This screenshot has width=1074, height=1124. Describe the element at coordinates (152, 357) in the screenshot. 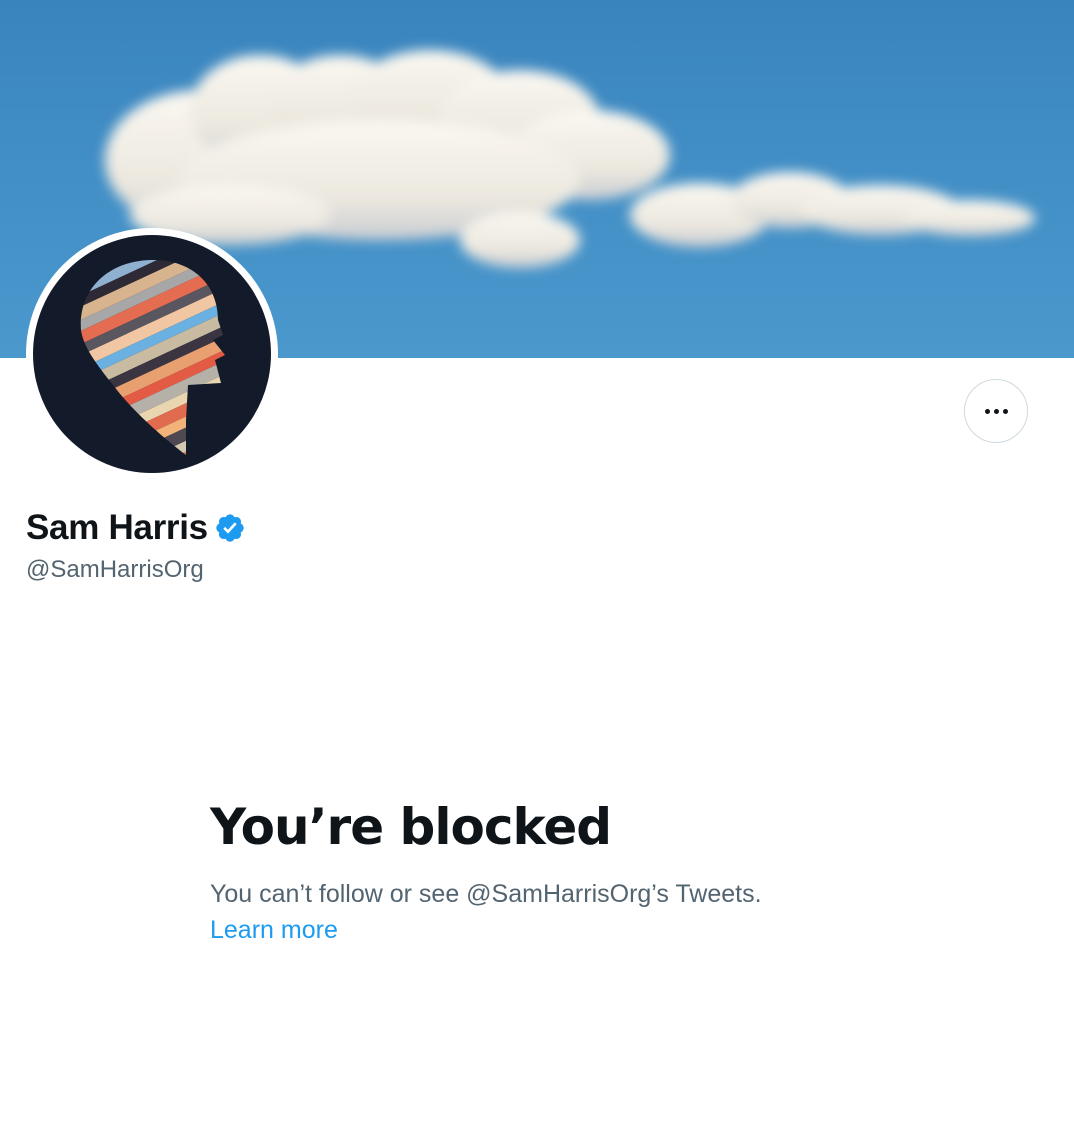

I see `striped-head-icon` at that location.